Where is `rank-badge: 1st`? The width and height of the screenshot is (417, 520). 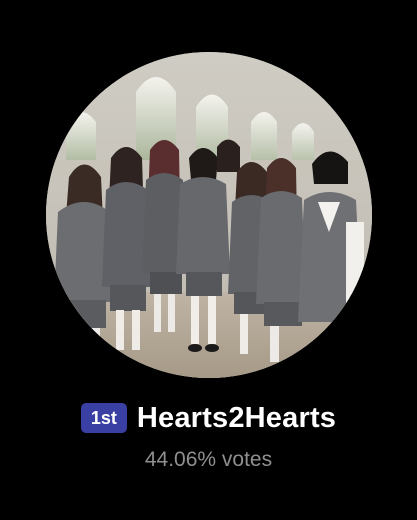 rank-badge: 1st is located at coordinates (103, 418).